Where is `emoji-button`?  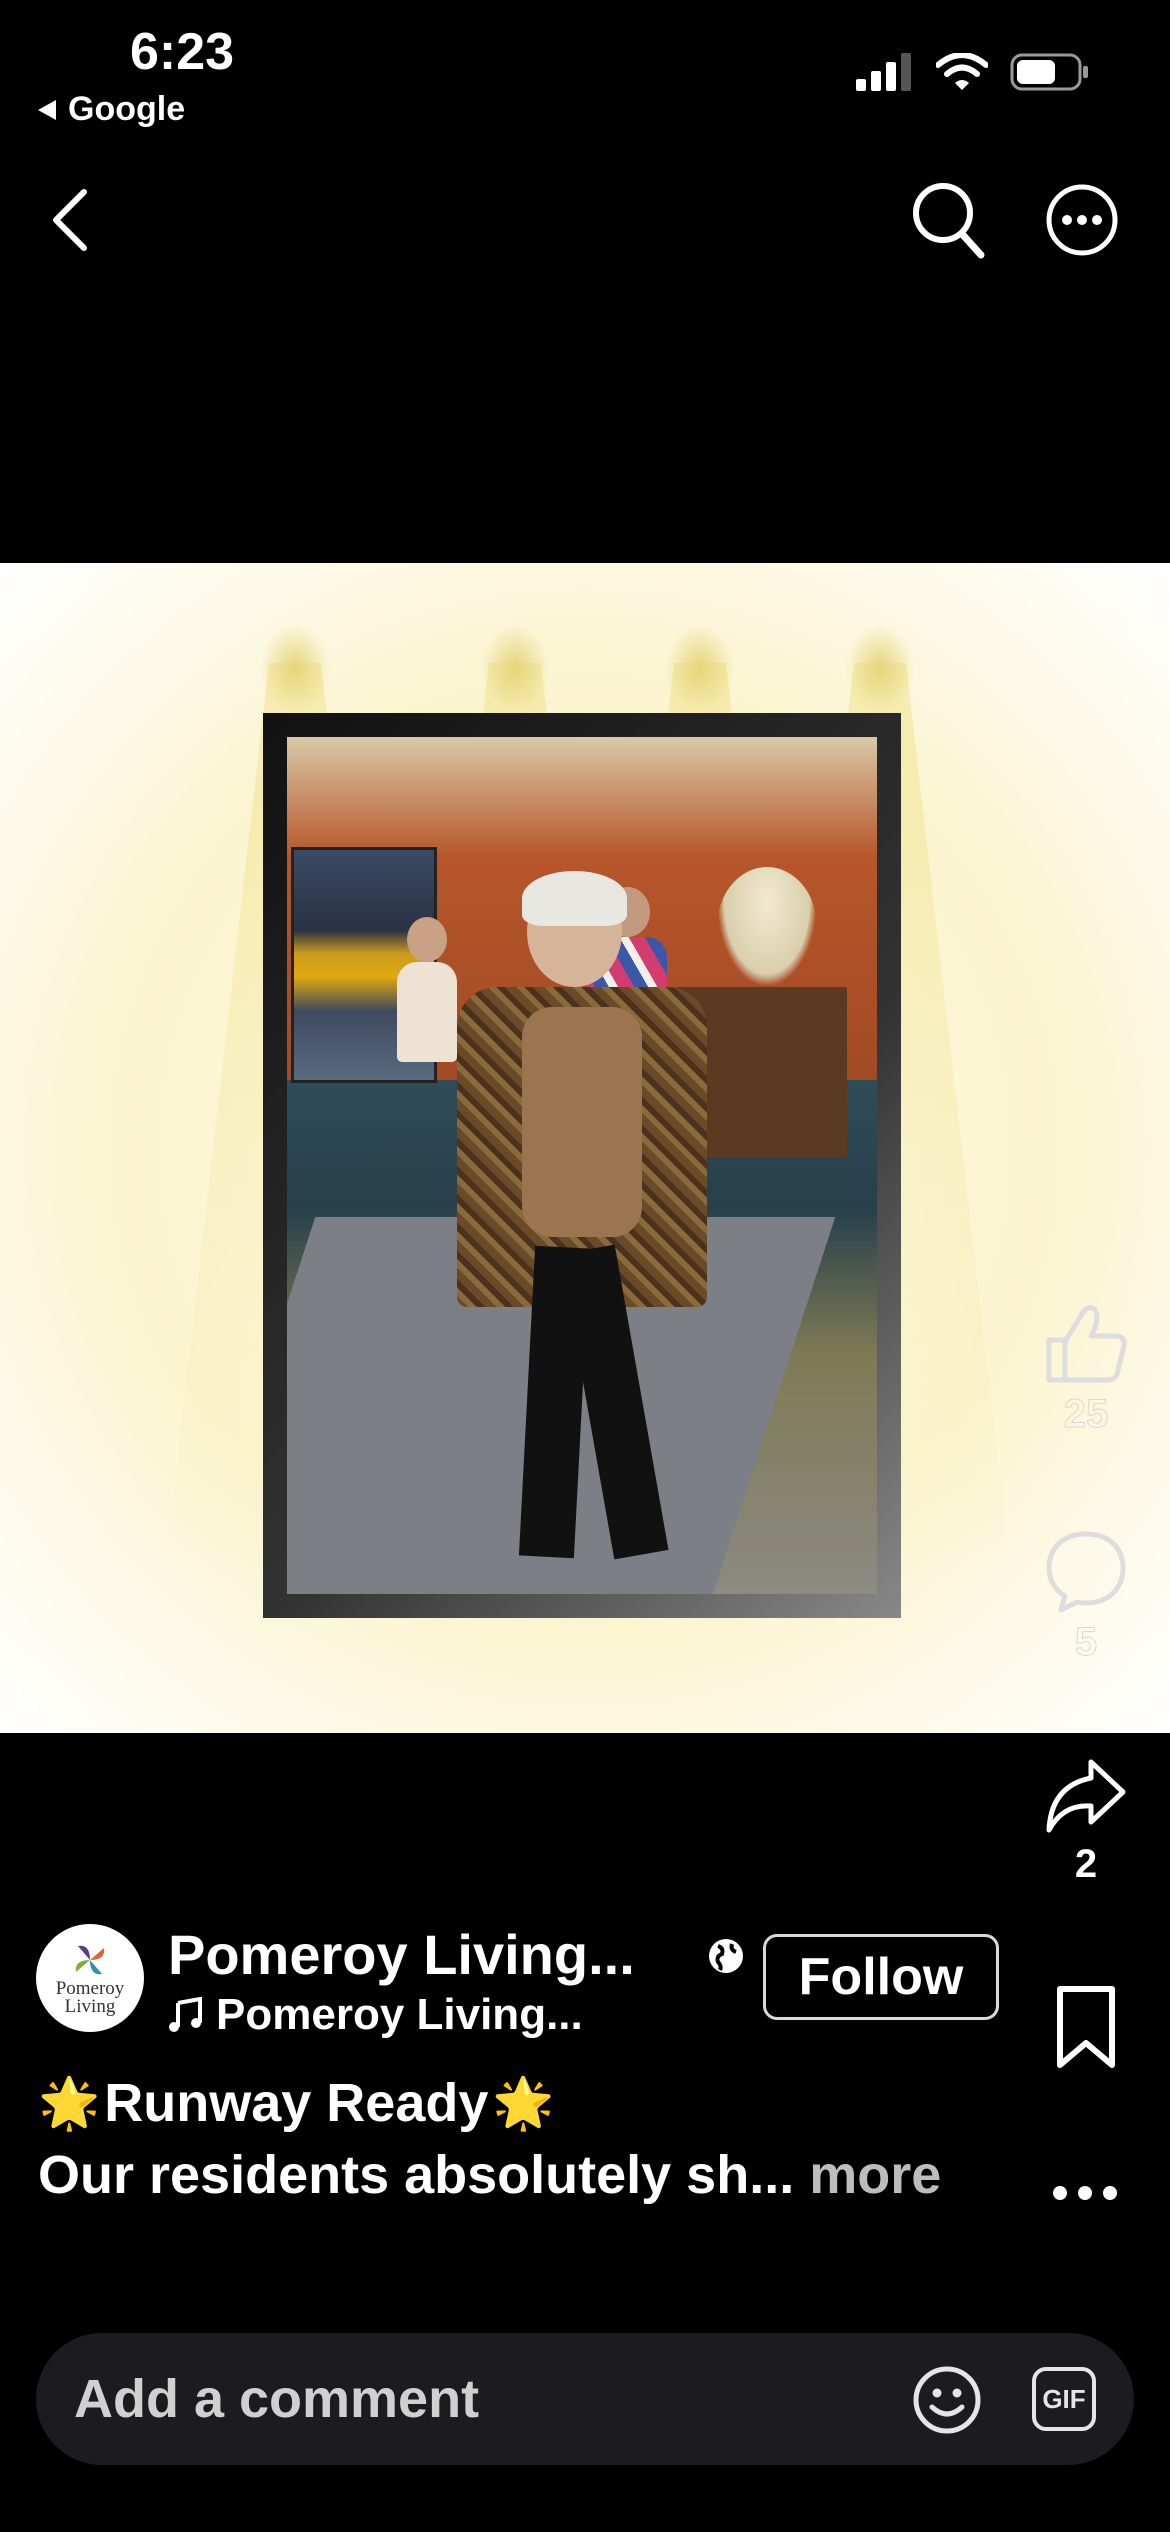 emoji-button is located at coordinates (947, 2402).